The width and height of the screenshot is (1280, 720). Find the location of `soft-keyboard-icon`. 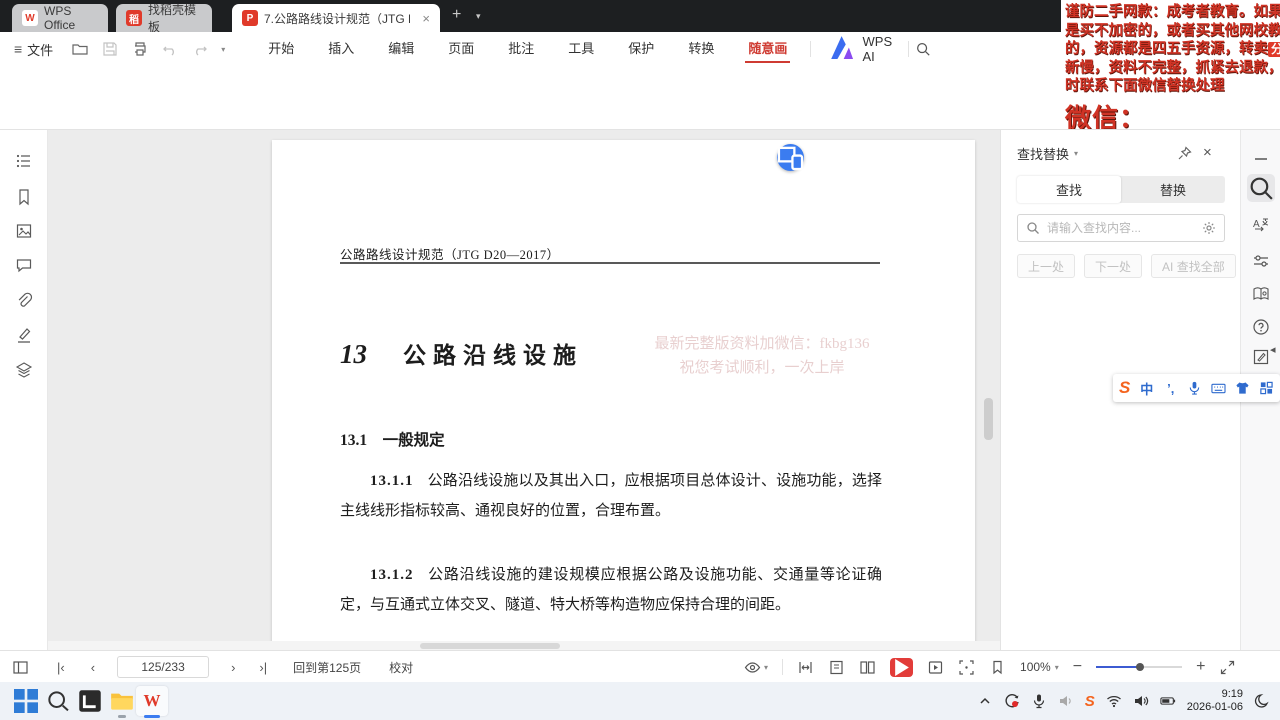

soft-keyboard-icon is located at coordinates (1218, 388).